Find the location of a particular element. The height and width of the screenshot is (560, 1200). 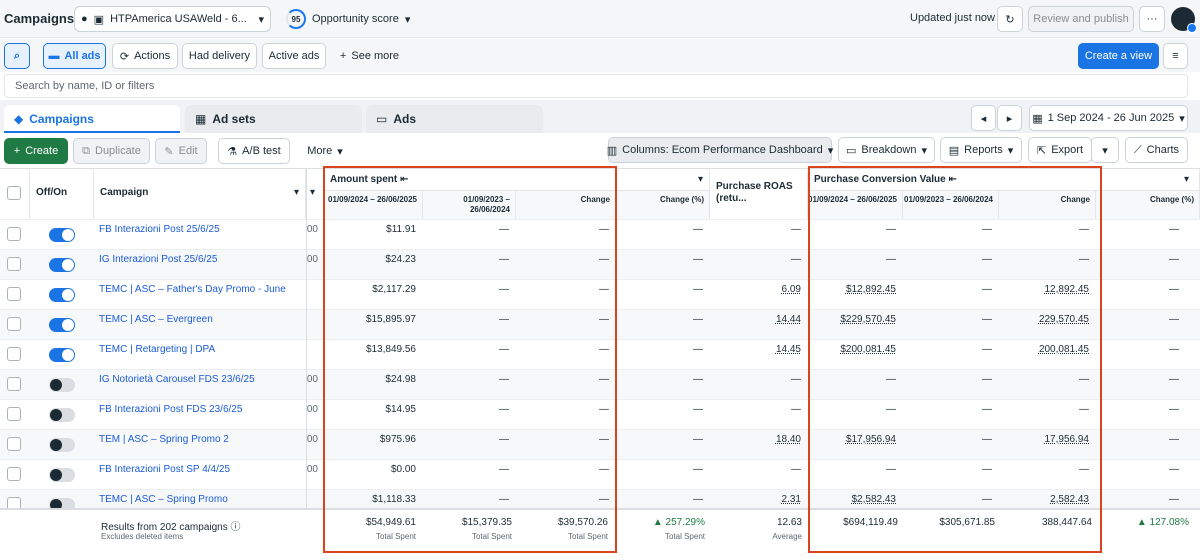

campaign-name-link: TEM | ASC – Spring Promo 2 is located at coordinates (164, 439).